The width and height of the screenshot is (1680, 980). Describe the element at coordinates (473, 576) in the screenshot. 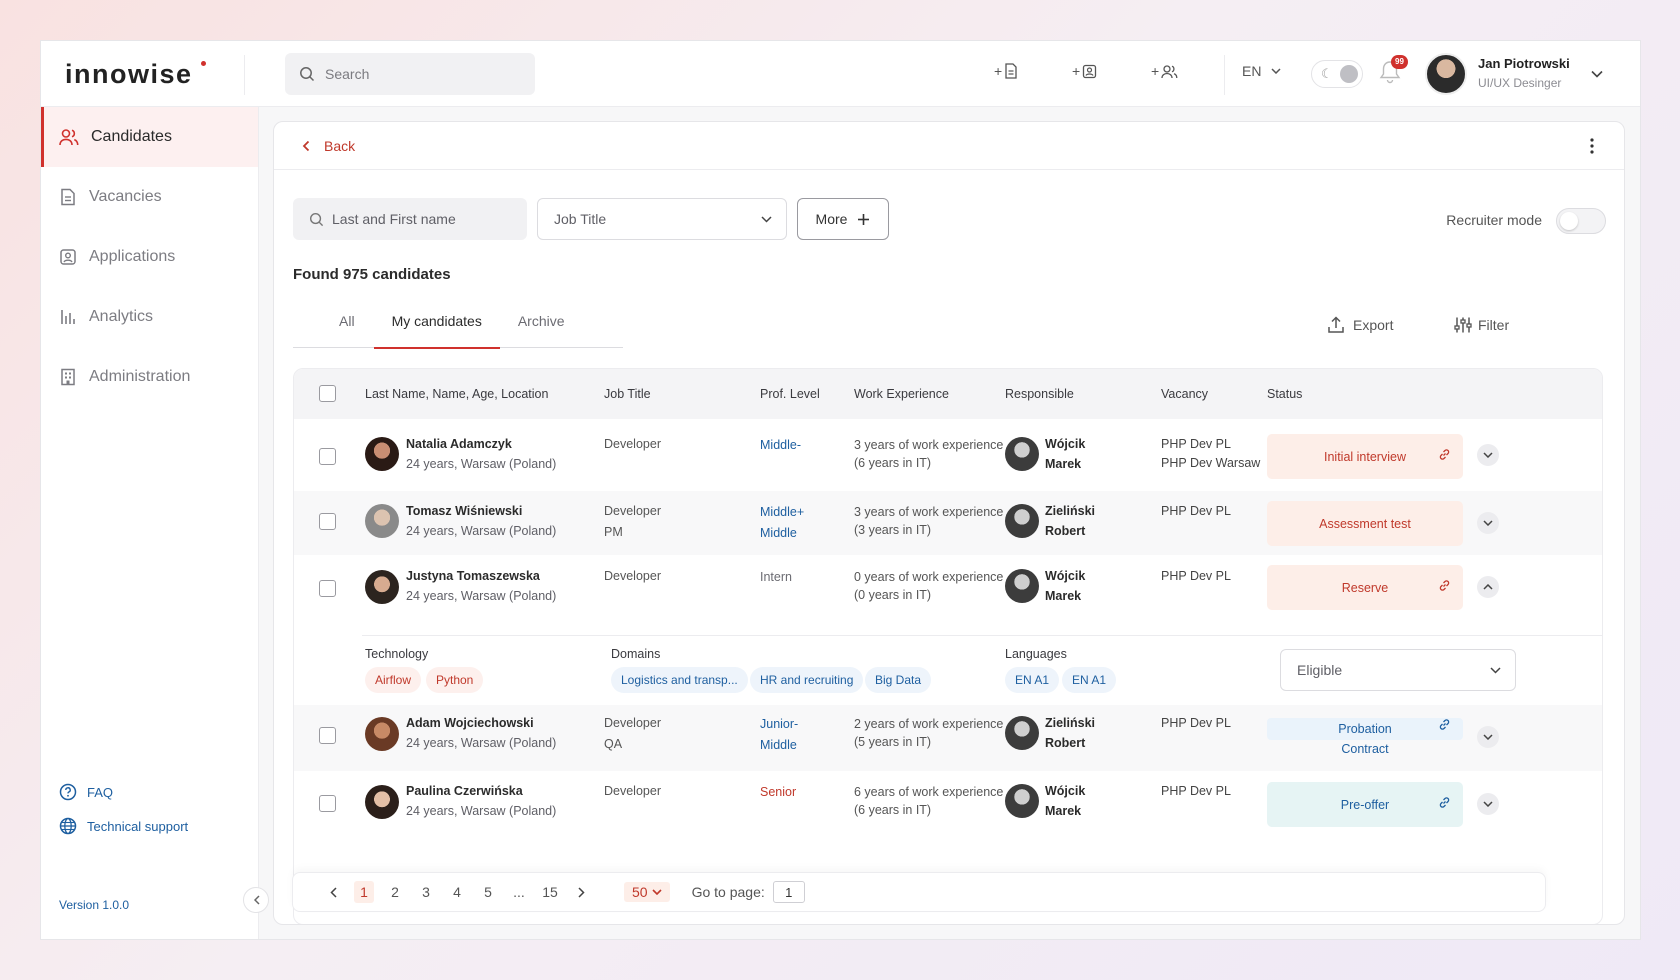

I see `candidate-name: Justyna Tomaszewska` at that location.